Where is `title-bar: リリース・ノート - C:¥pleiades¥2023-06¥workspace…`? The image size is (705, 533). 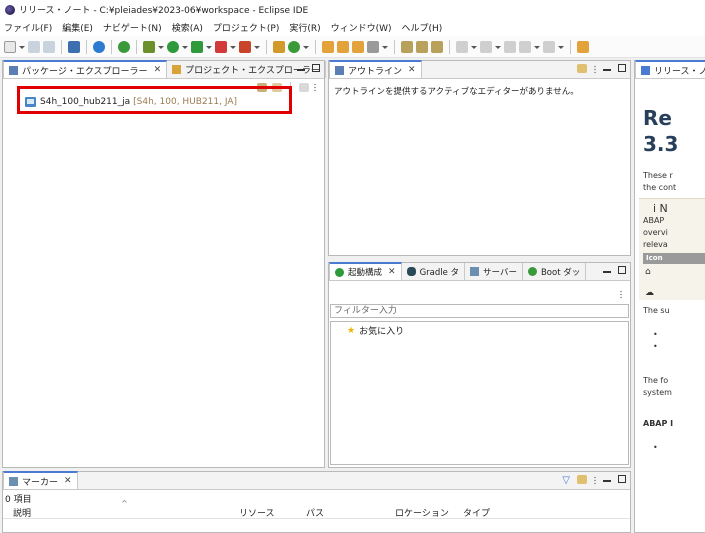 title-bar: リリース・ノート - C:¥pleiades¥2023-06¥workspace… is located at coordinates (352, 9).